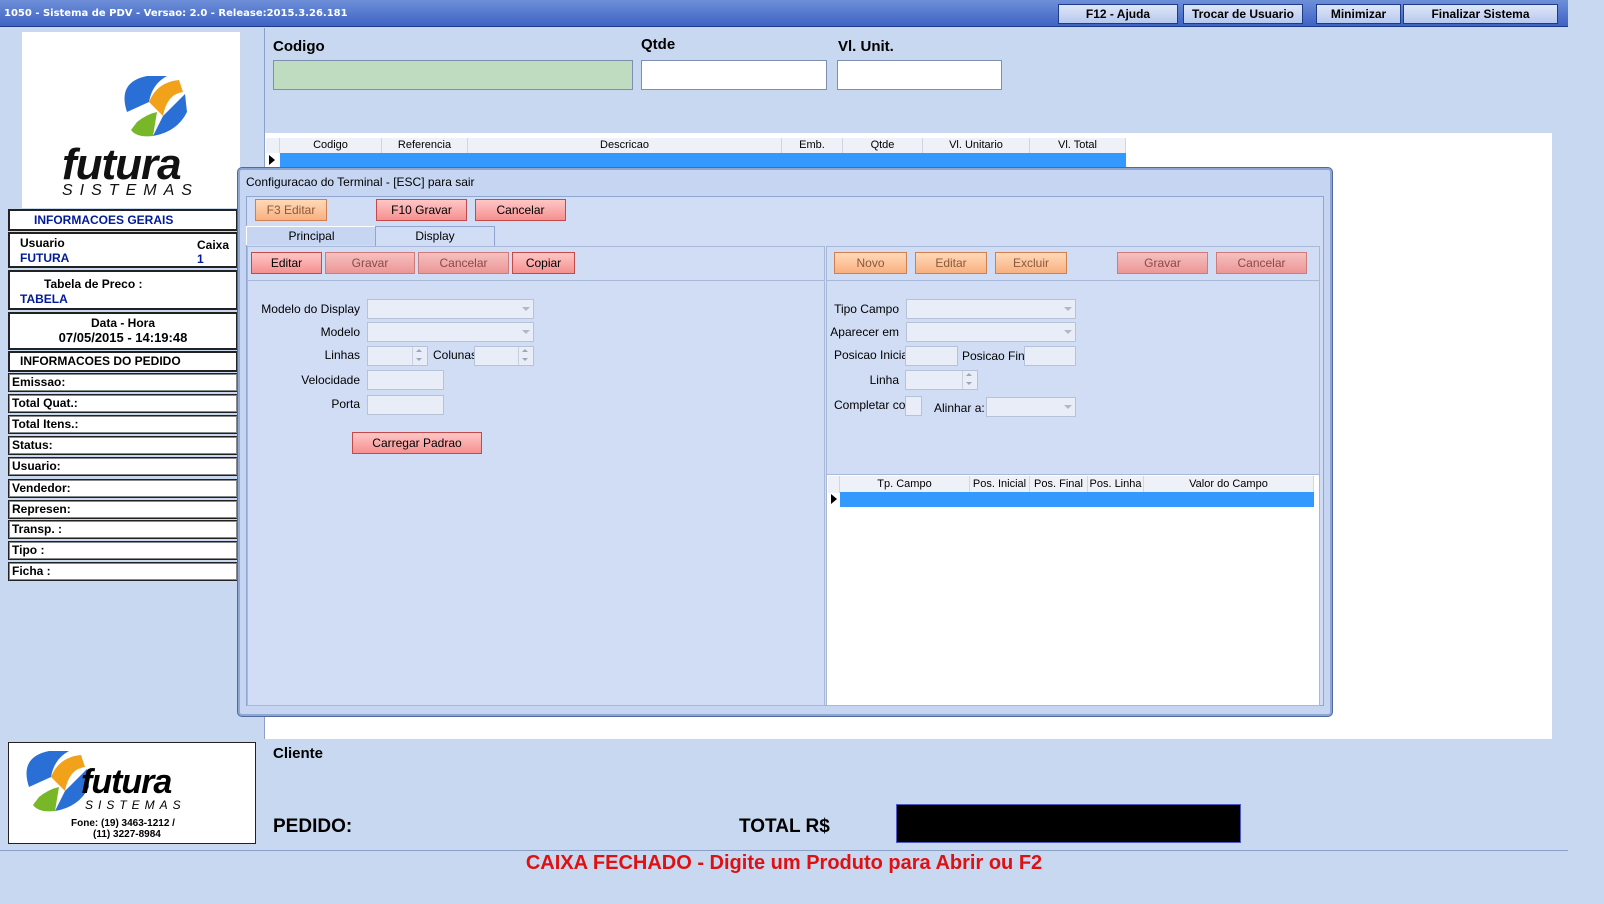  I want to click on dialog-cancel-button: Cancelar, so click(520, 210).